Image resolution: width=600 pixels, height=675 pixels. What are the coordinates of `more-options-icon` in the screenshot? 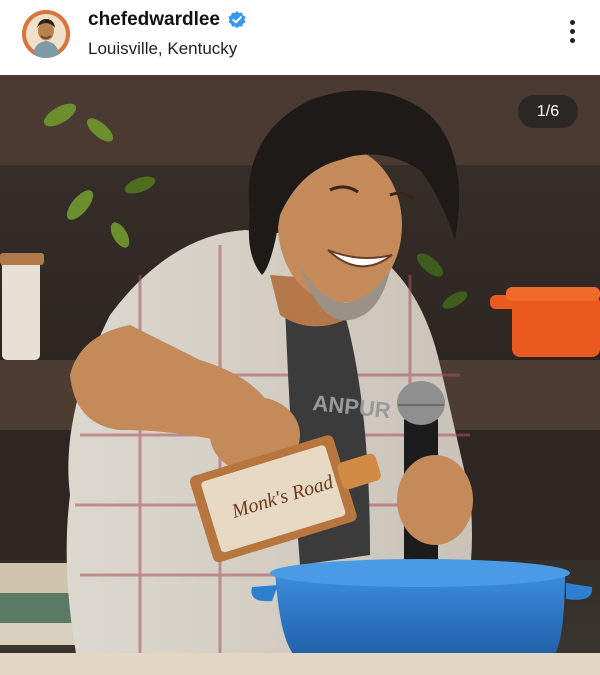 It's located at (572, 35).